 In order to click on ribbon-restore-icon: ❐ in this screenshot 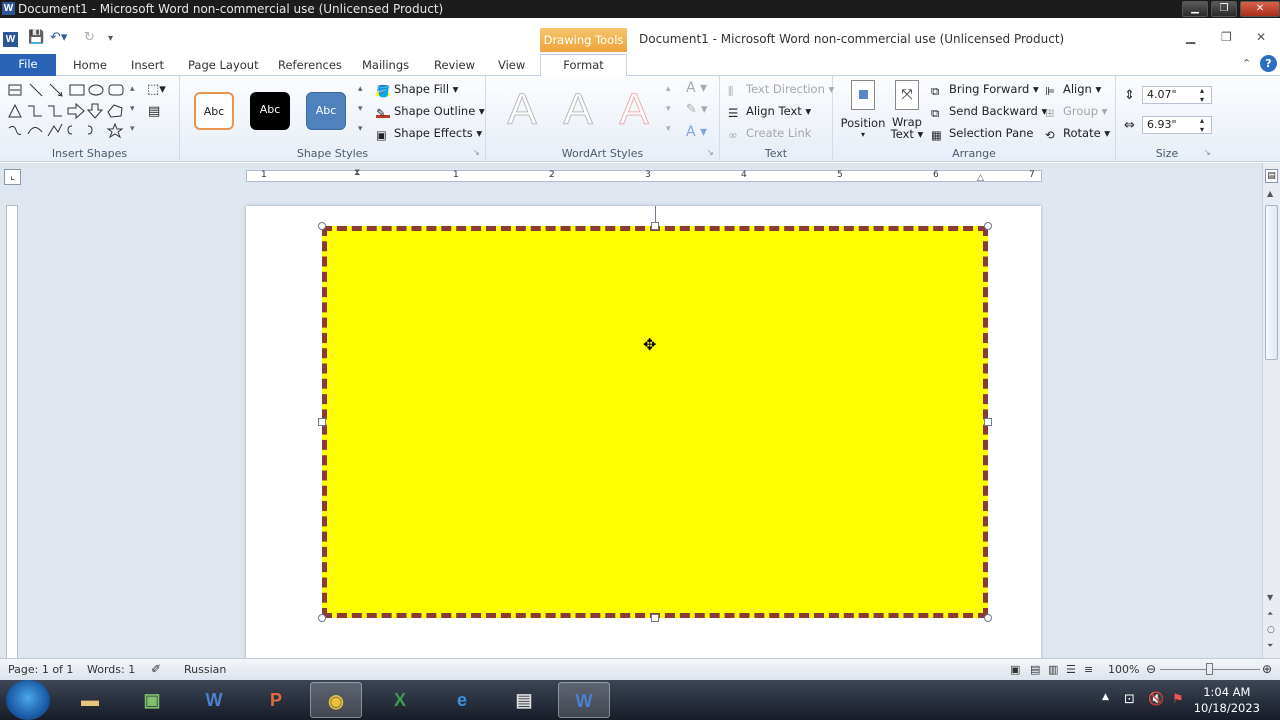, I will do `click(1226, 37)`.